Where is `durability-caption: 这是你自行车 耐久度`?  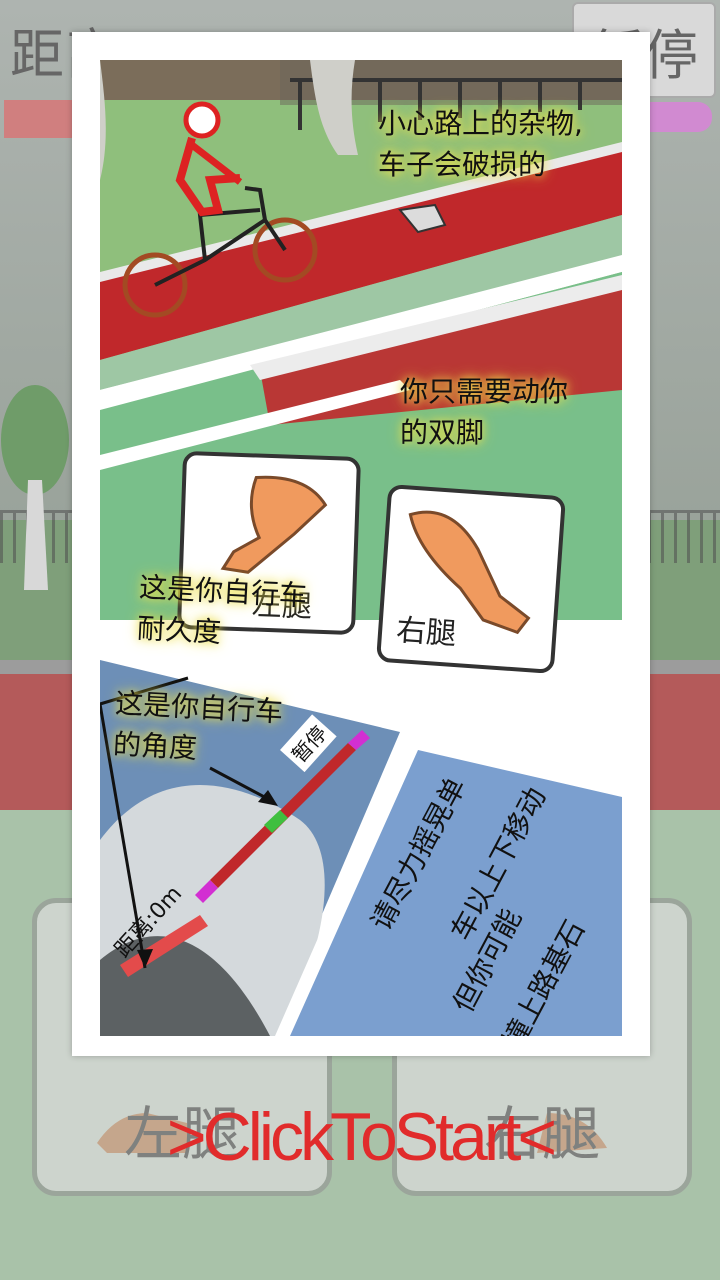 durability-caption: 这是你自行车 耐久度 is located at coordinates (222, 609).